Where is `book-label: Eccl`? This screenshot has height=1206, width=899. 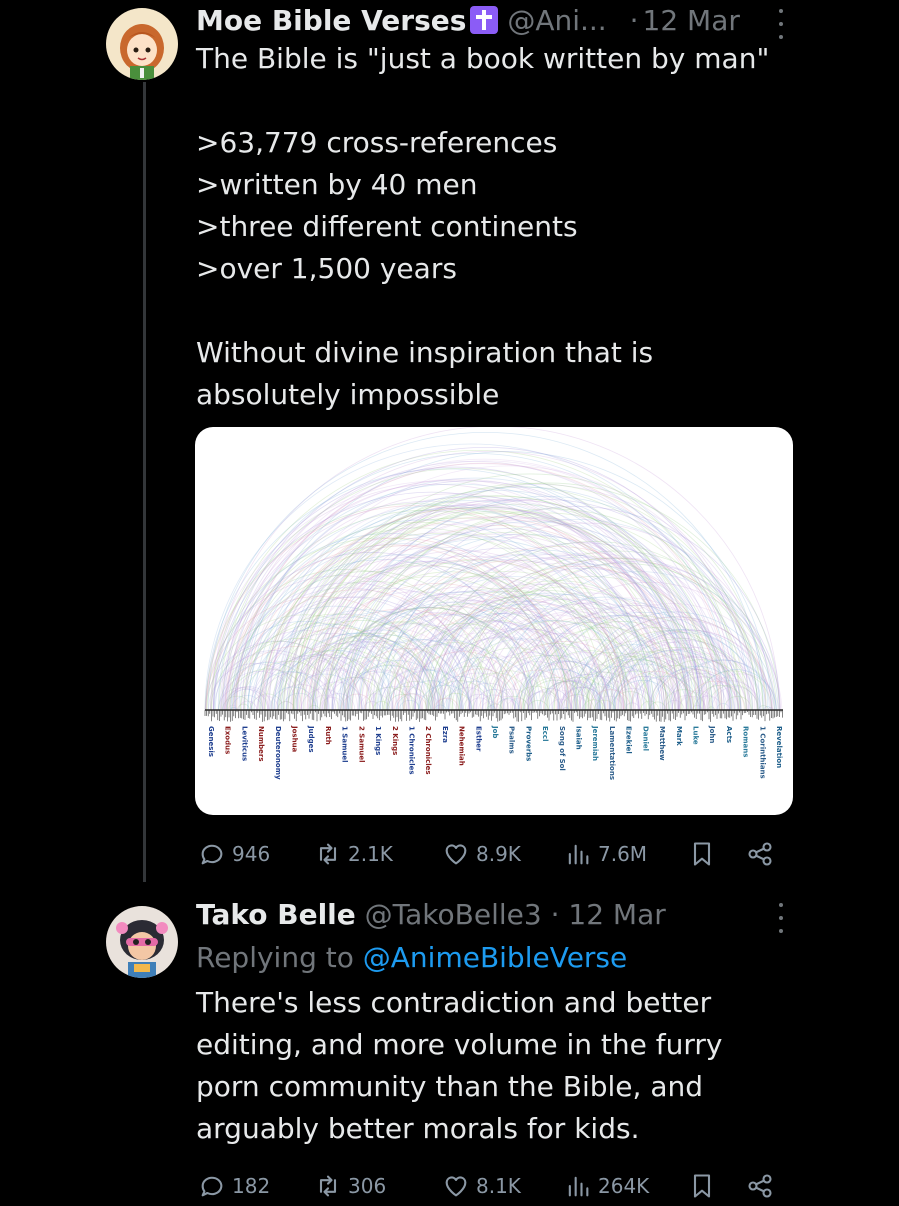
book-label: Eccl is located at coordinates (545, 733).